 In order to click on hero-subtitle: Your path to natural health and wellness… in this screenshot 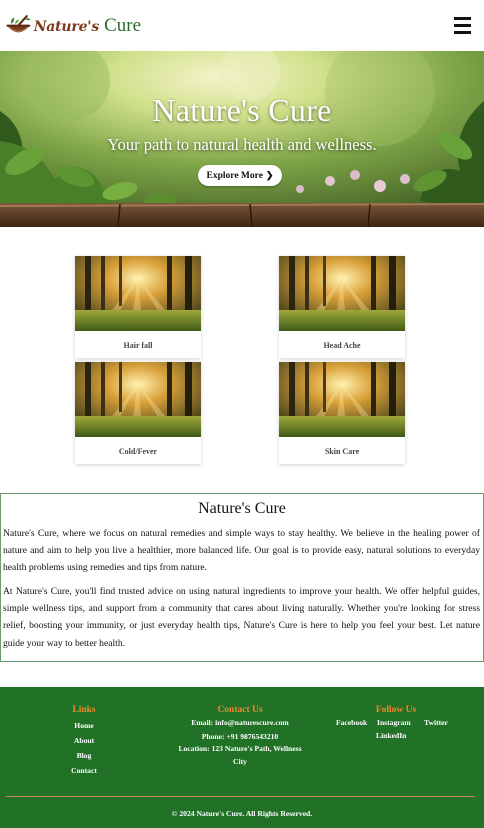, I will do `click(242, 144)`.